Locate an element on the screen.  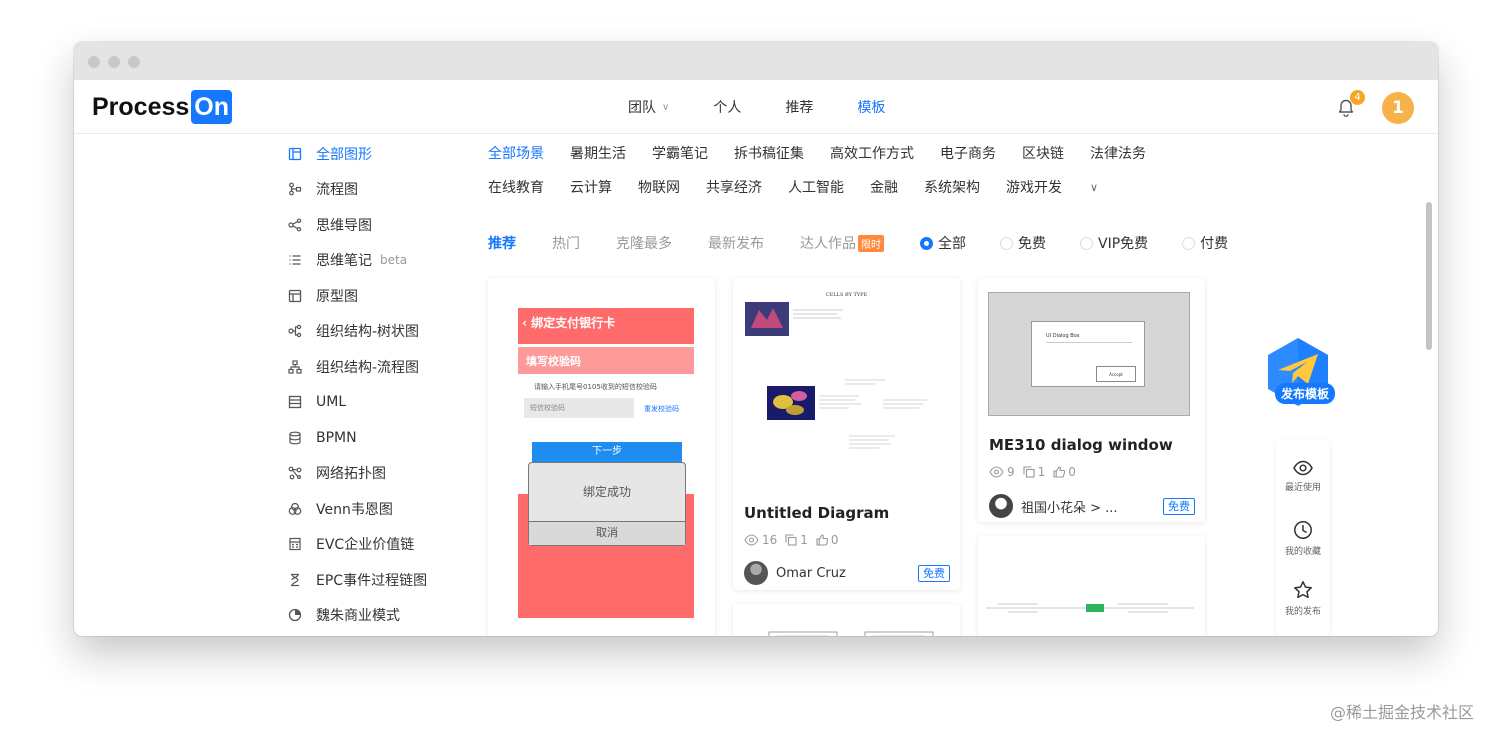
radio-label: 免费 is located at coordinates (1032, 244).